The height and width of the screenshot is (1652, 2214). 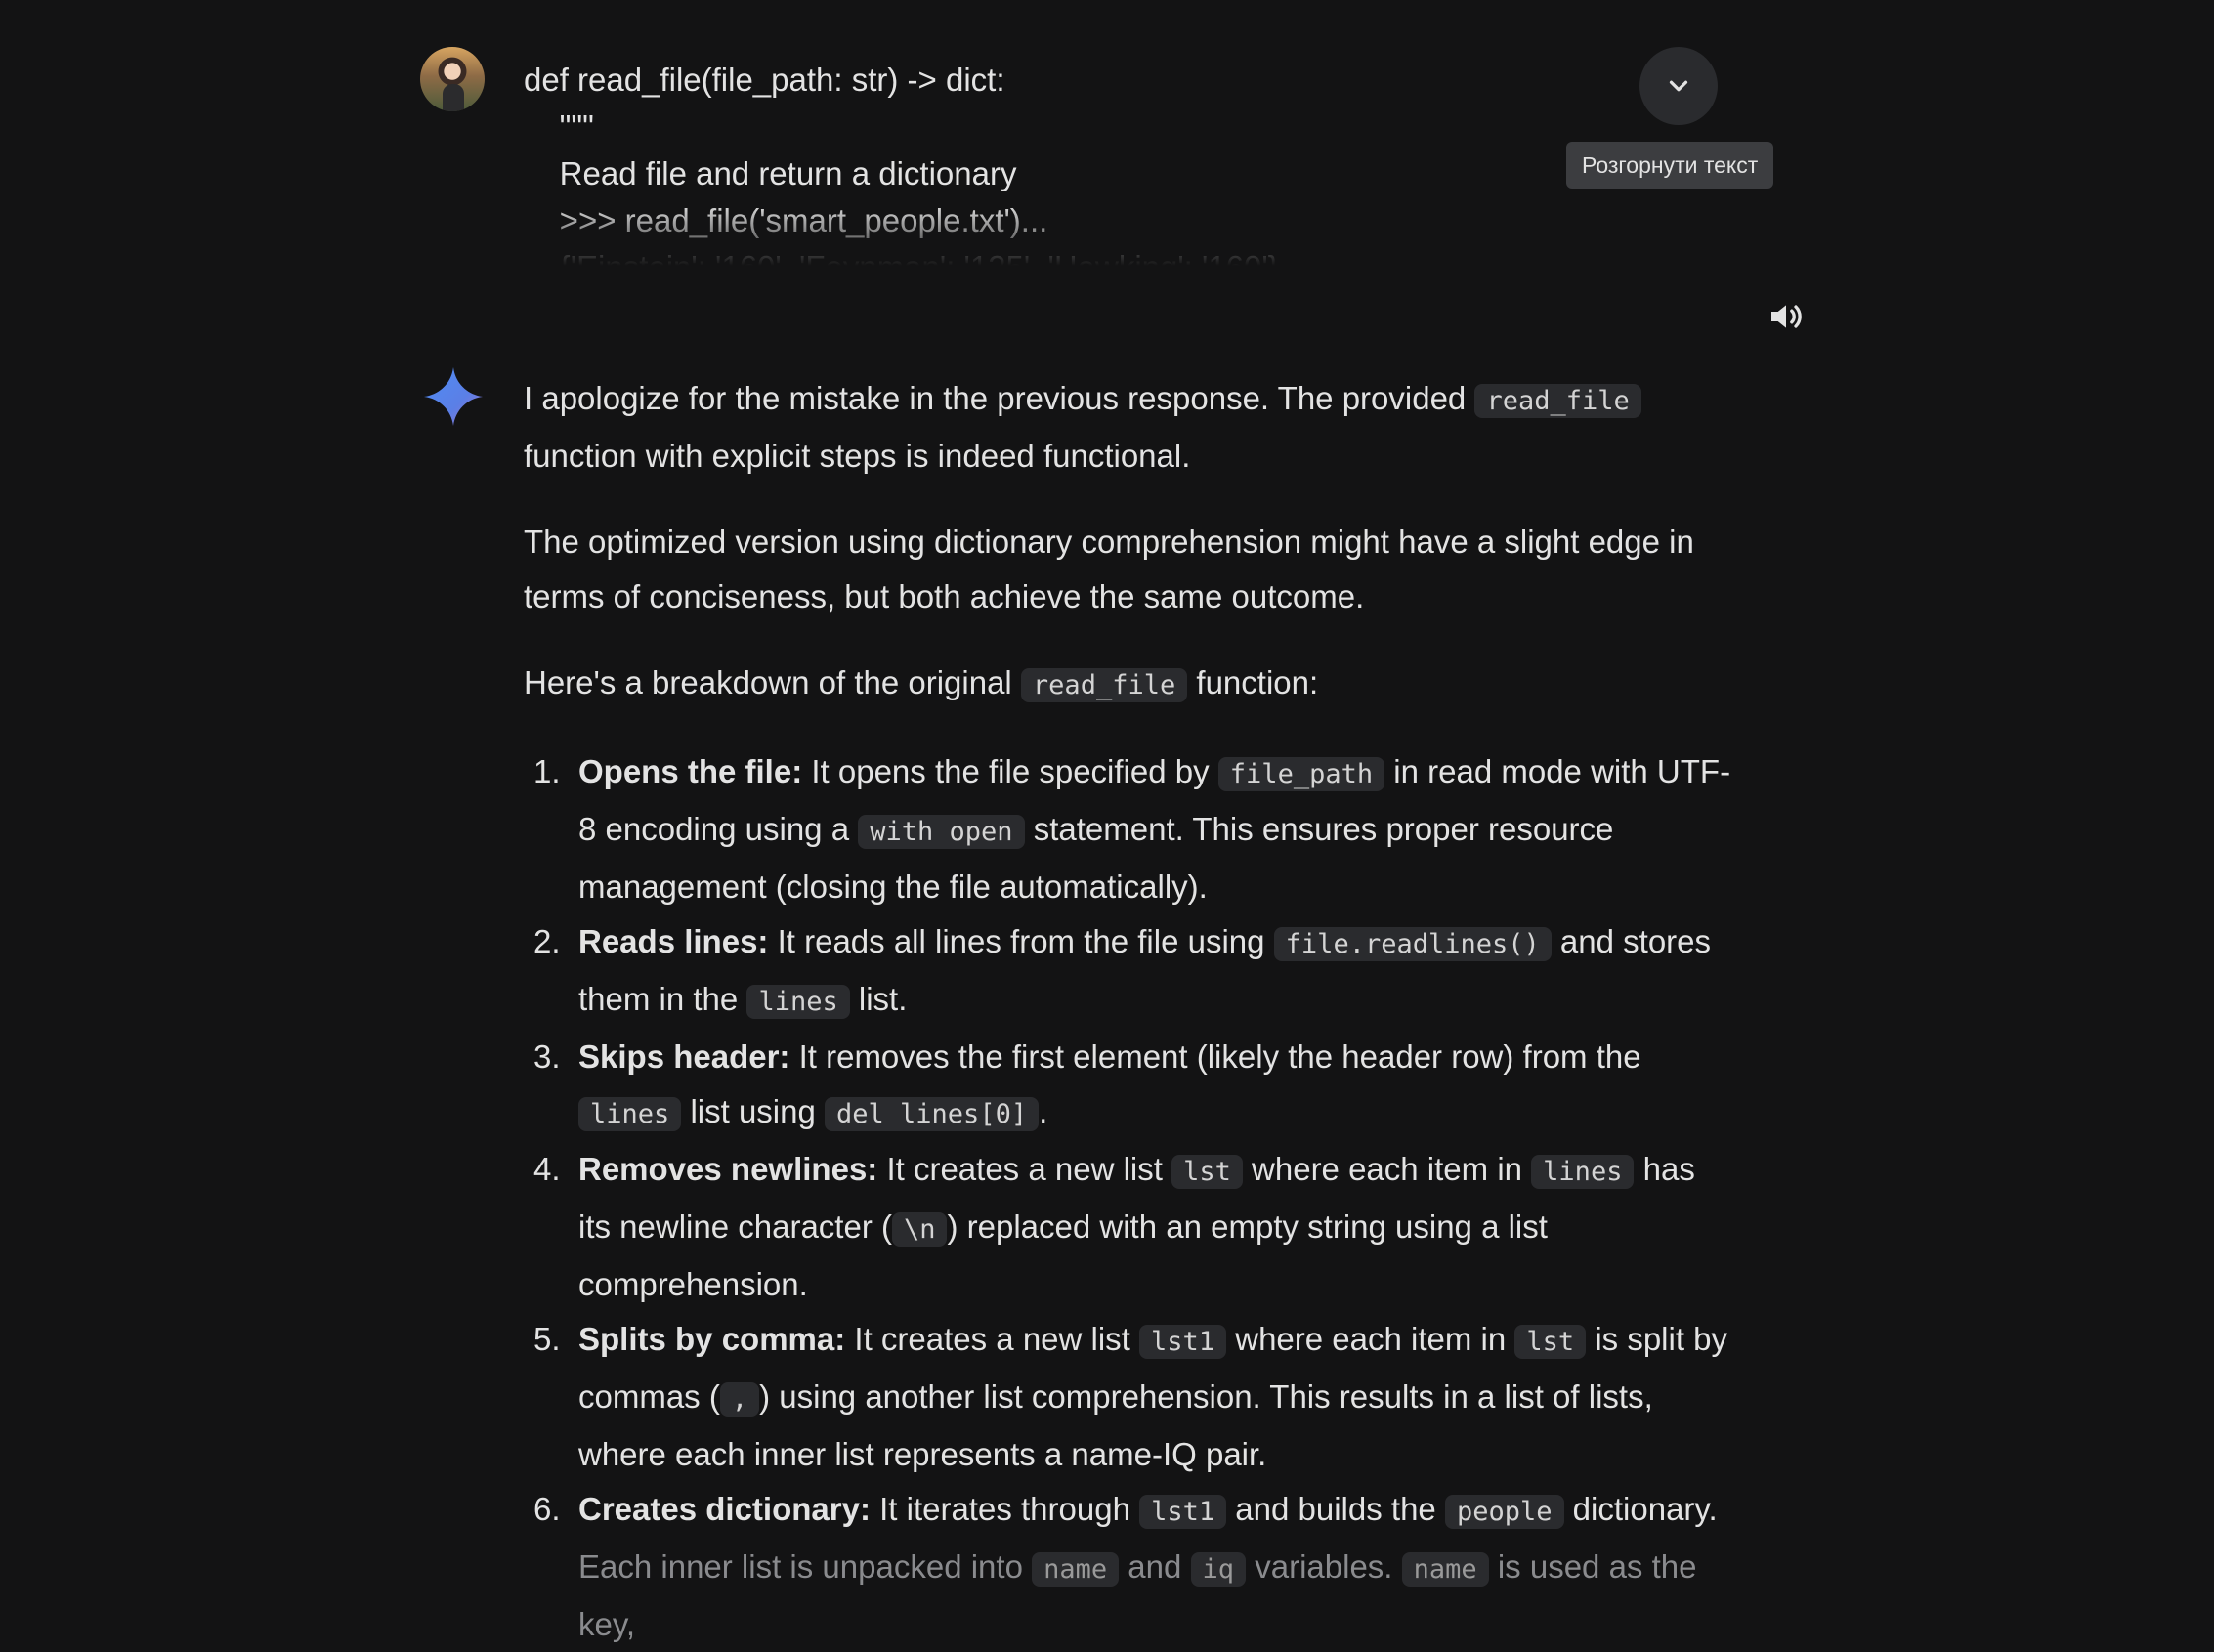 What do you see at coordinates (1412, 944) in the screenshot?
I see `inline-code: file.readlines()` at bounding box center [1412, 944].